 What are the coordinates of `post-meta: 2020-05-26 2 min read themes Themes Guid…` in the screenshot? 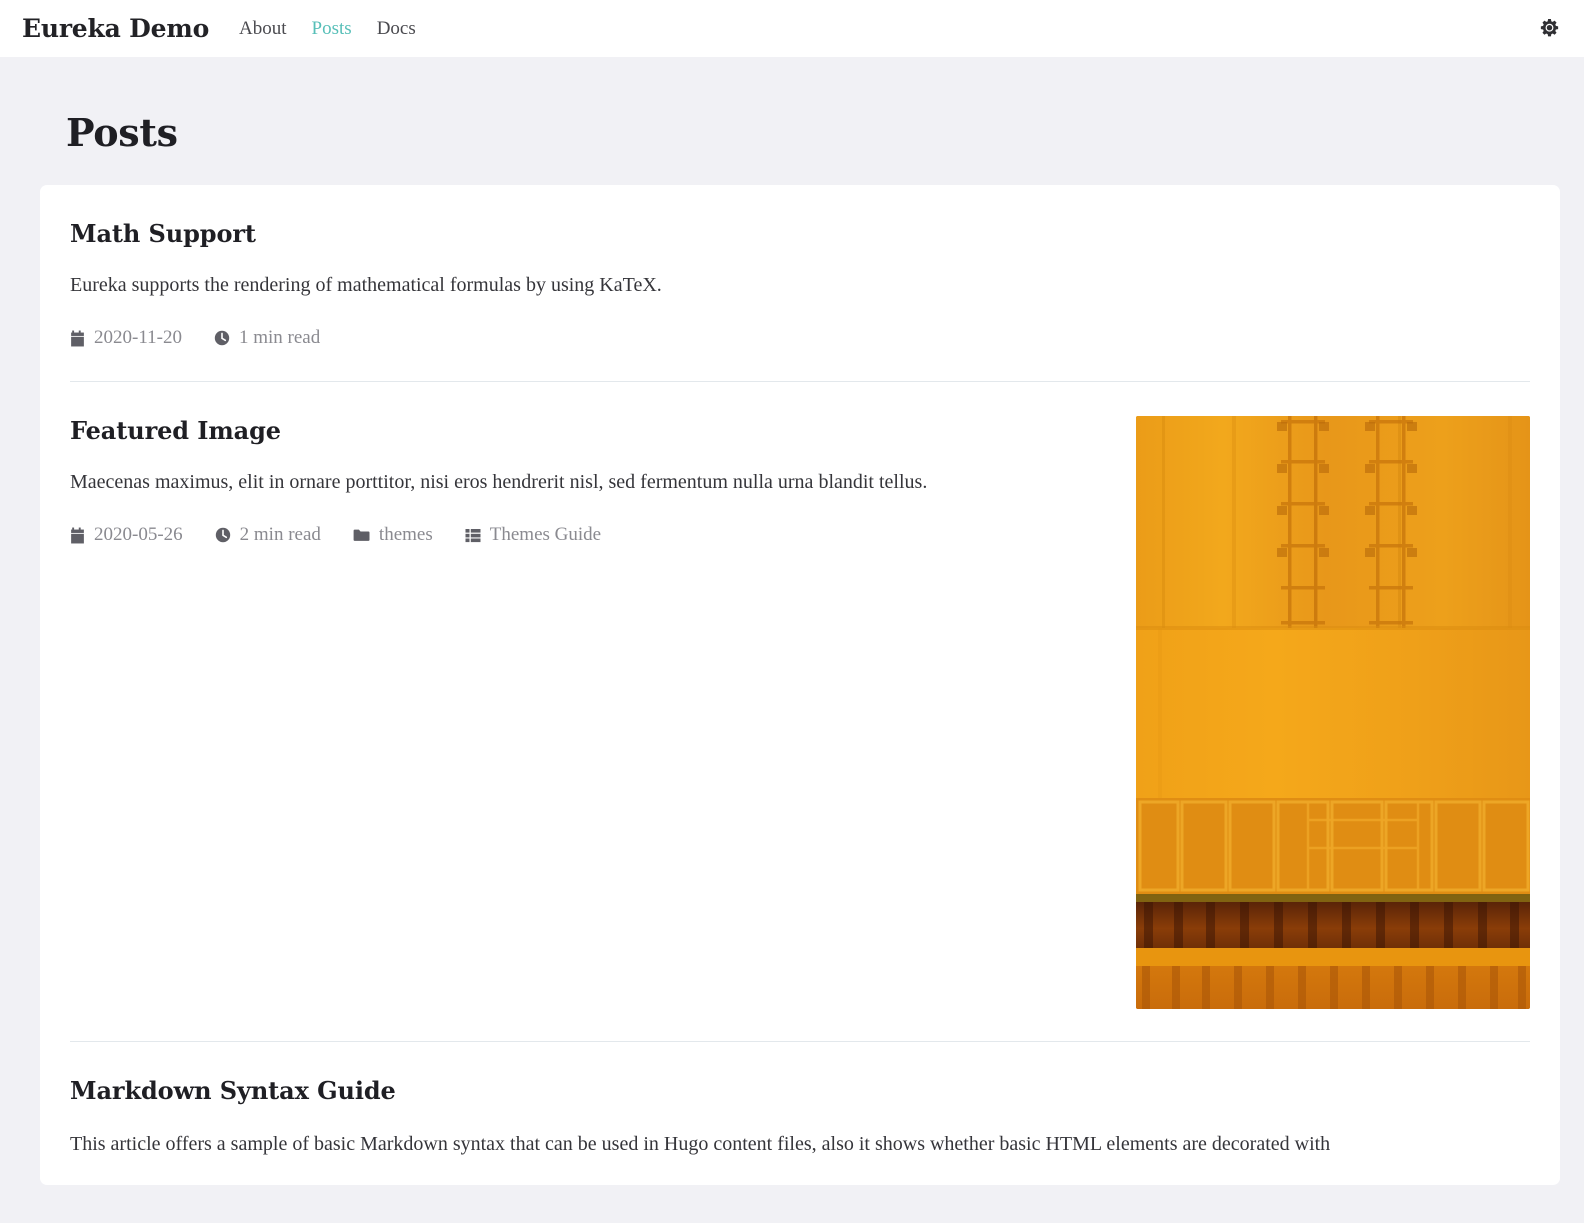 It's located at (585, 535).